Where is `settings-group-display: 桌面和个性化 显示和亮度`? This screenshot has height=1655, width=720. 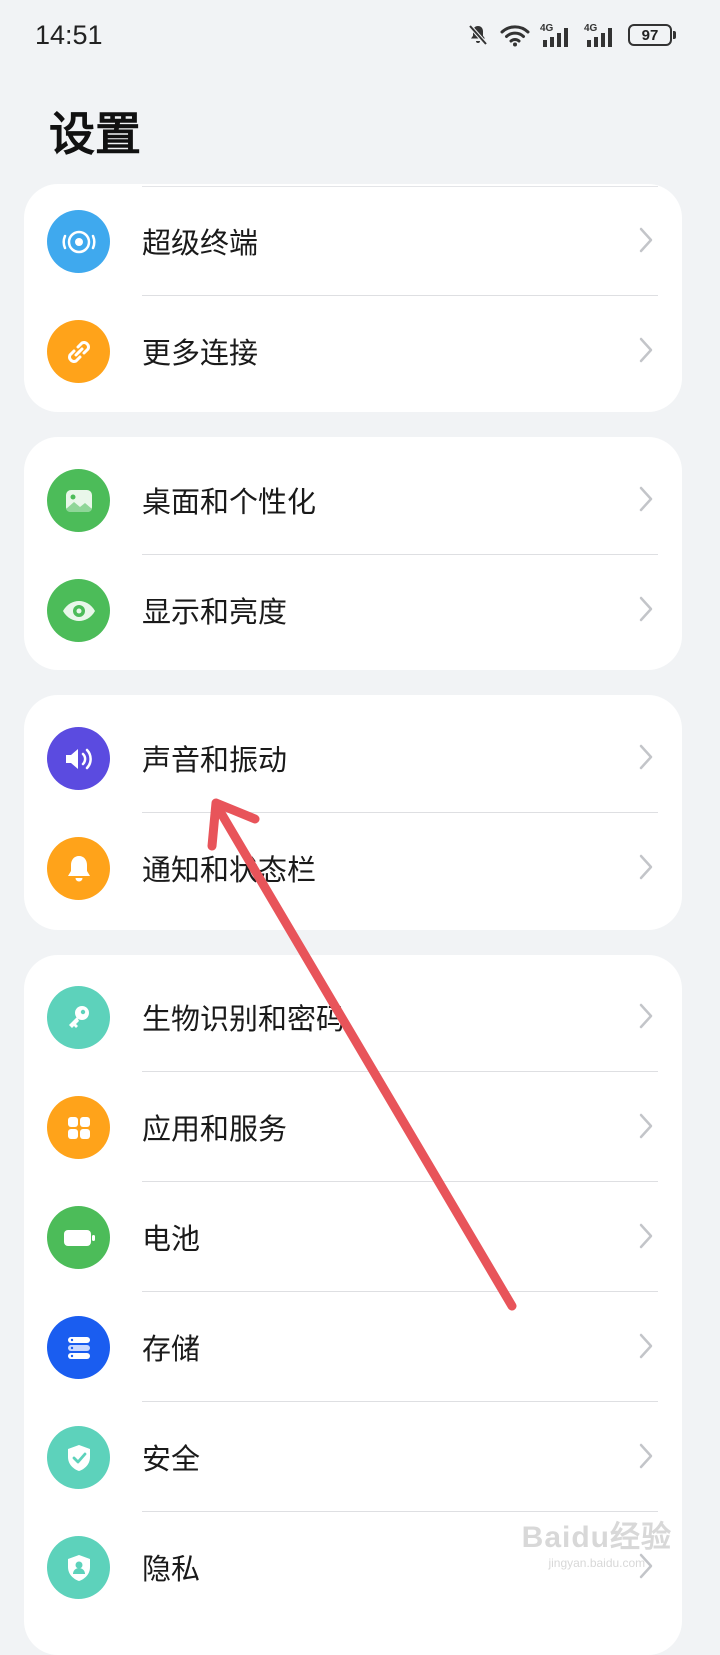
settings-group-display: 桌面和个性化 显示和亮度 is located at coordinates (353, 553).